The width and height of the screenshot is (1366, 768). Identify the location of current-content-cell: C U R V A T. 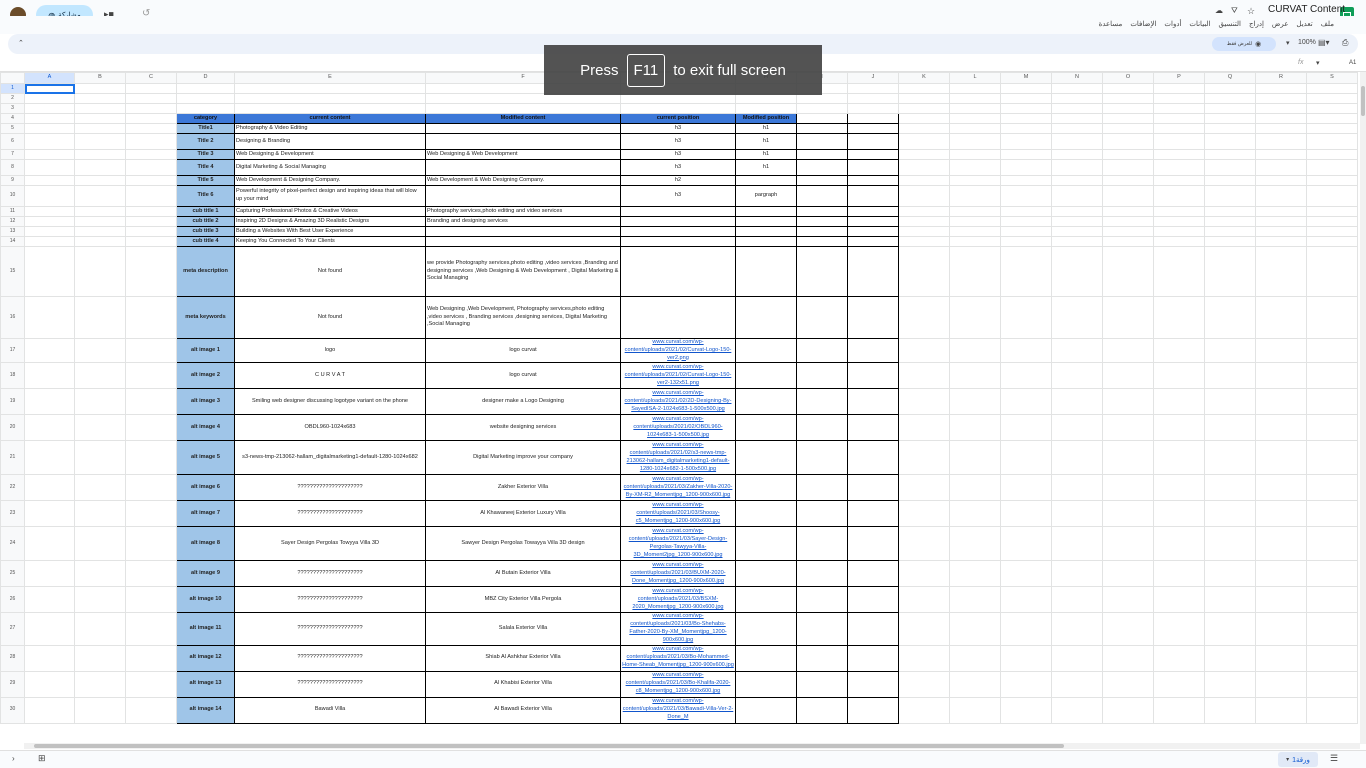
(330, 376).